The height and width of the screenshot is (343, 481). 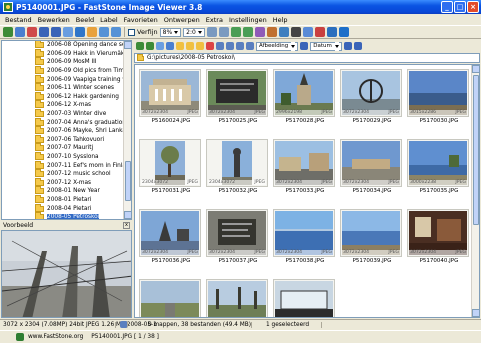 I want to click on print-icon, so click(x=295, y=32).